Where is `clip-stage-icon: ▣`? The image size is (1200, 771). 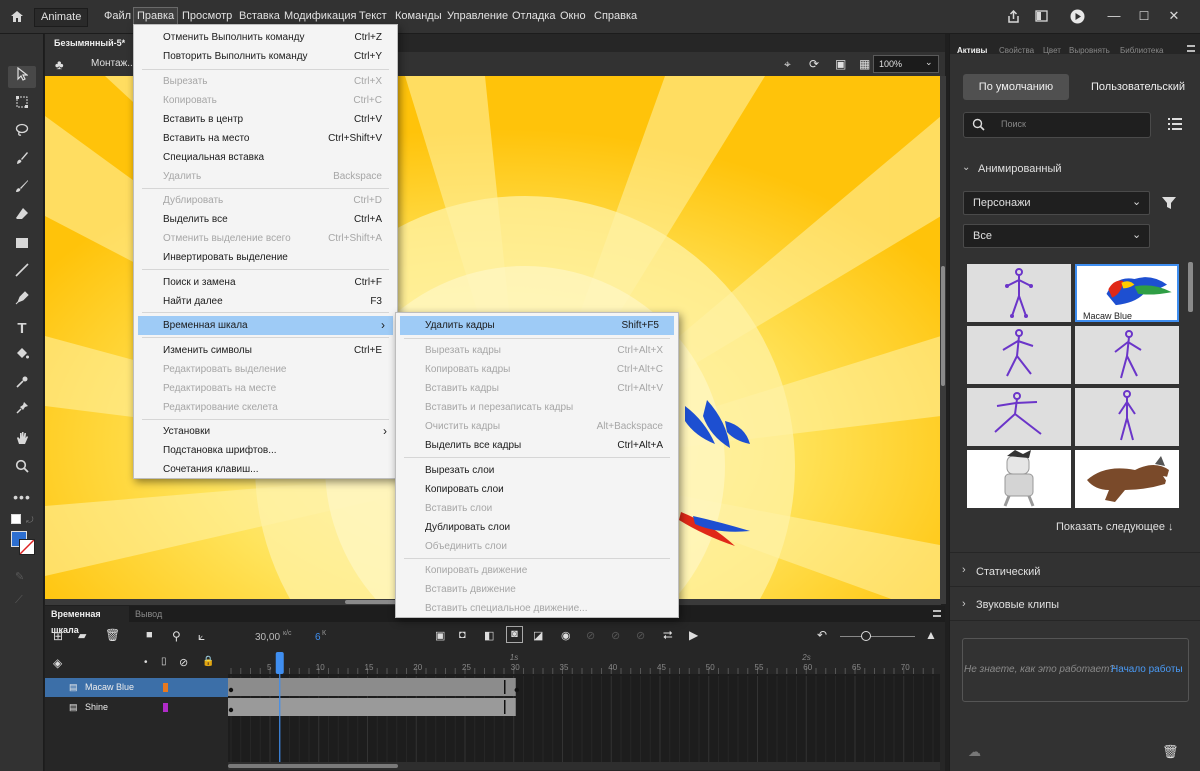 clip-stage-icon: ▣ is located at coordinates (840, 64).